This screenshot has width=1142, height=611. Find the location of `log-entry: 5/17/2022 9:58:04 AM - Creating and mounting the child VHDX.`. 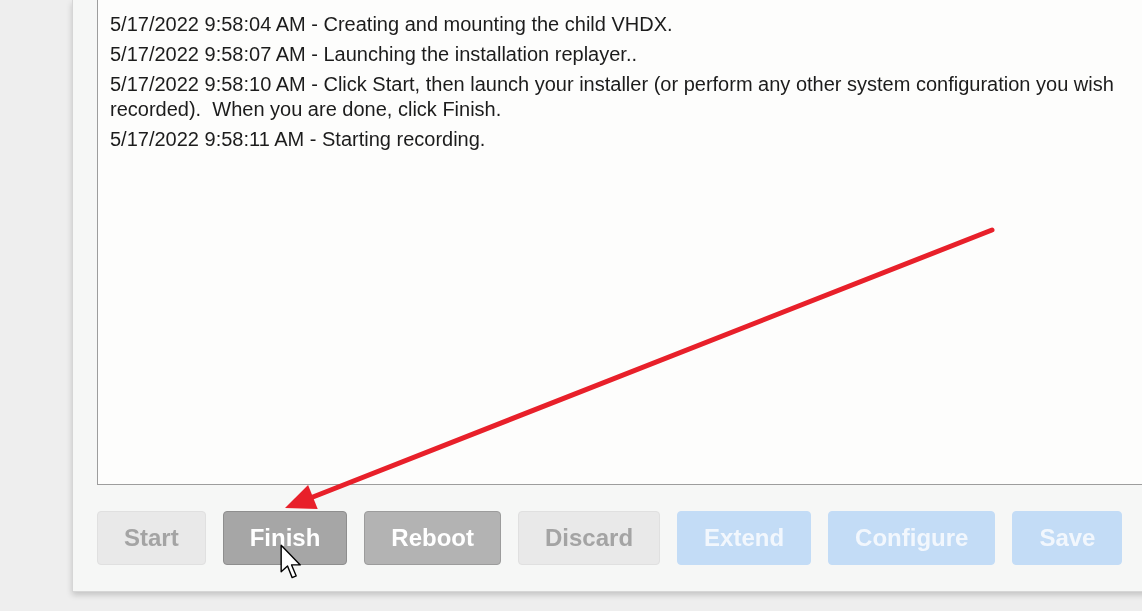

log-entry: 5/17/2022 9:58:04 AM - Creating and mounting the child VHDX. is located at coordinates (391, 24).